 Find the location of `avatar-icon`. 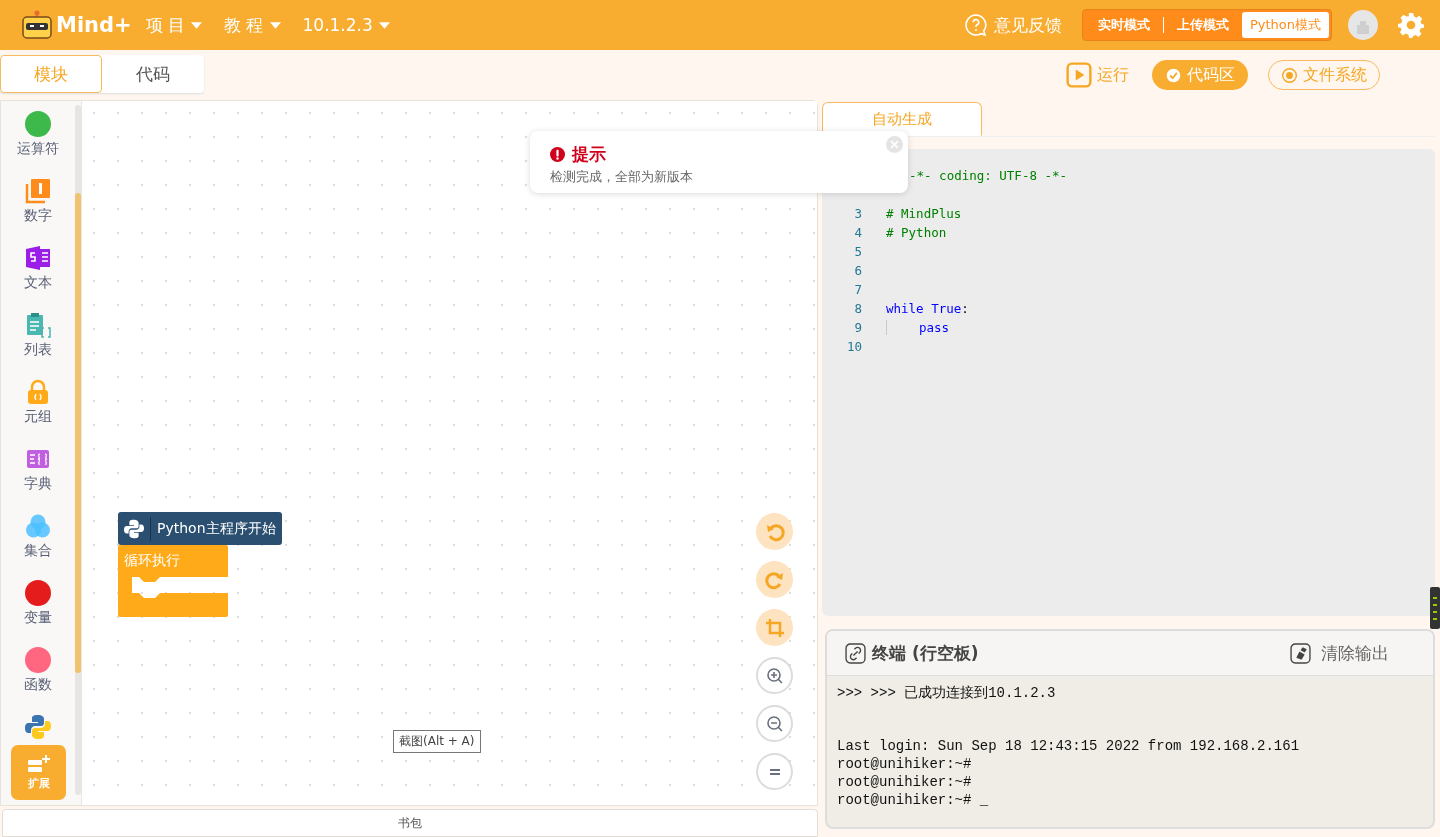

avatar-icon is located at coordinates (1363, 25).